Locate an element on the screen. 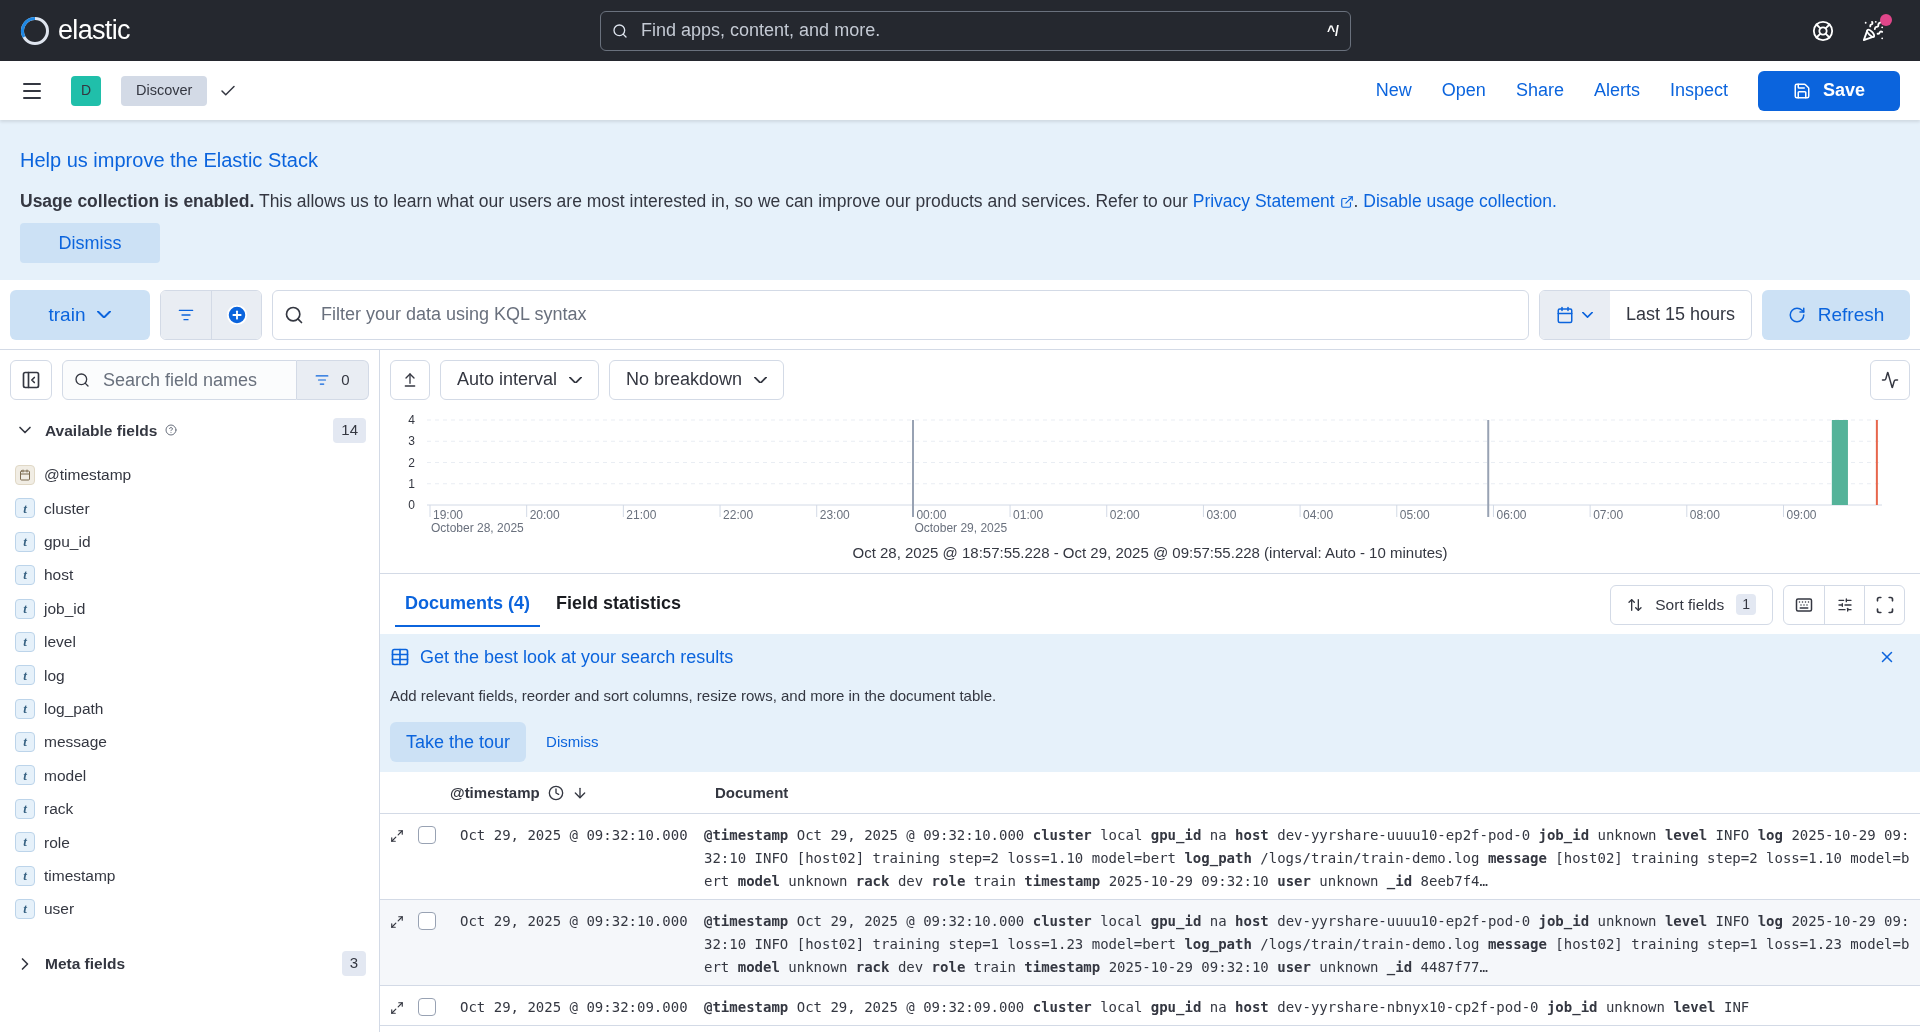  nav-link: Open is located at coordinates (1463, 90).